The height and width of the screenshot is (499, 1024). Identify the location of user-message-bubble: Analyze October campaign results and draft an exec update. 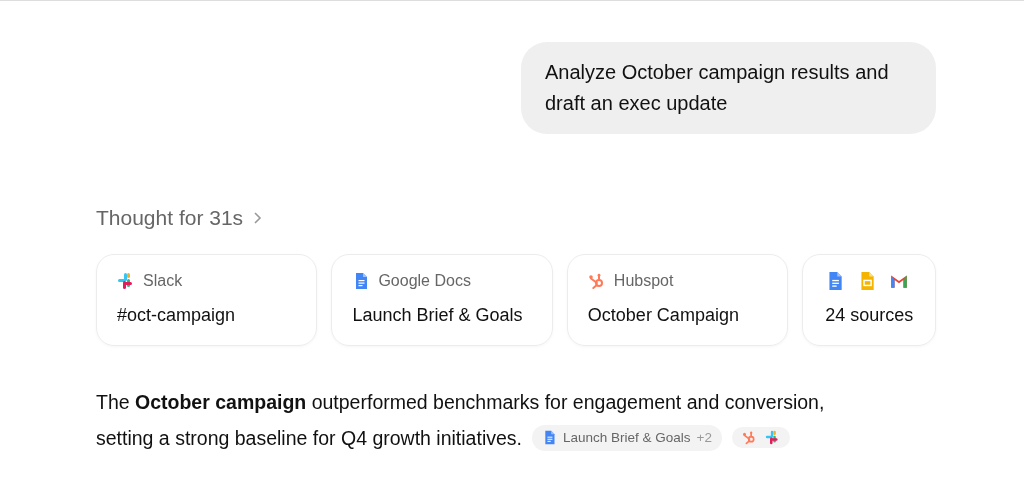
(728, 88).